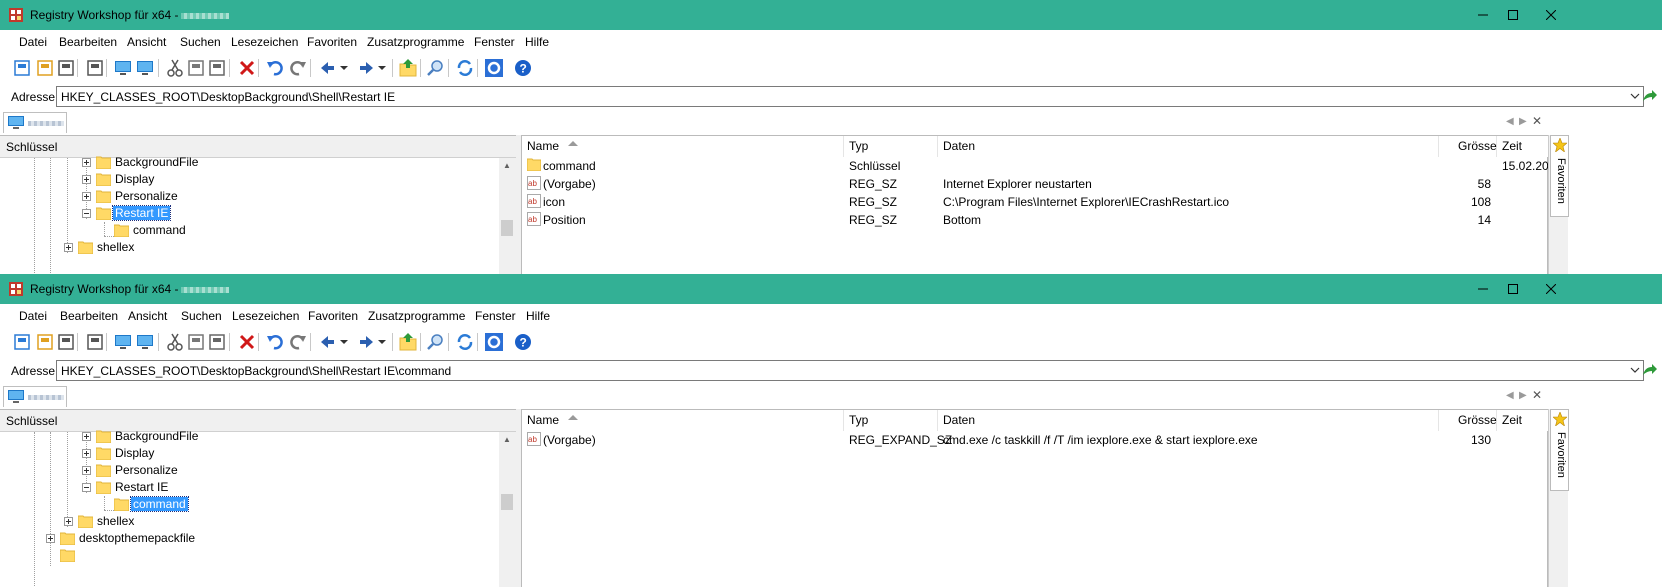  I want to click on value-name: command, so click(569, 166).